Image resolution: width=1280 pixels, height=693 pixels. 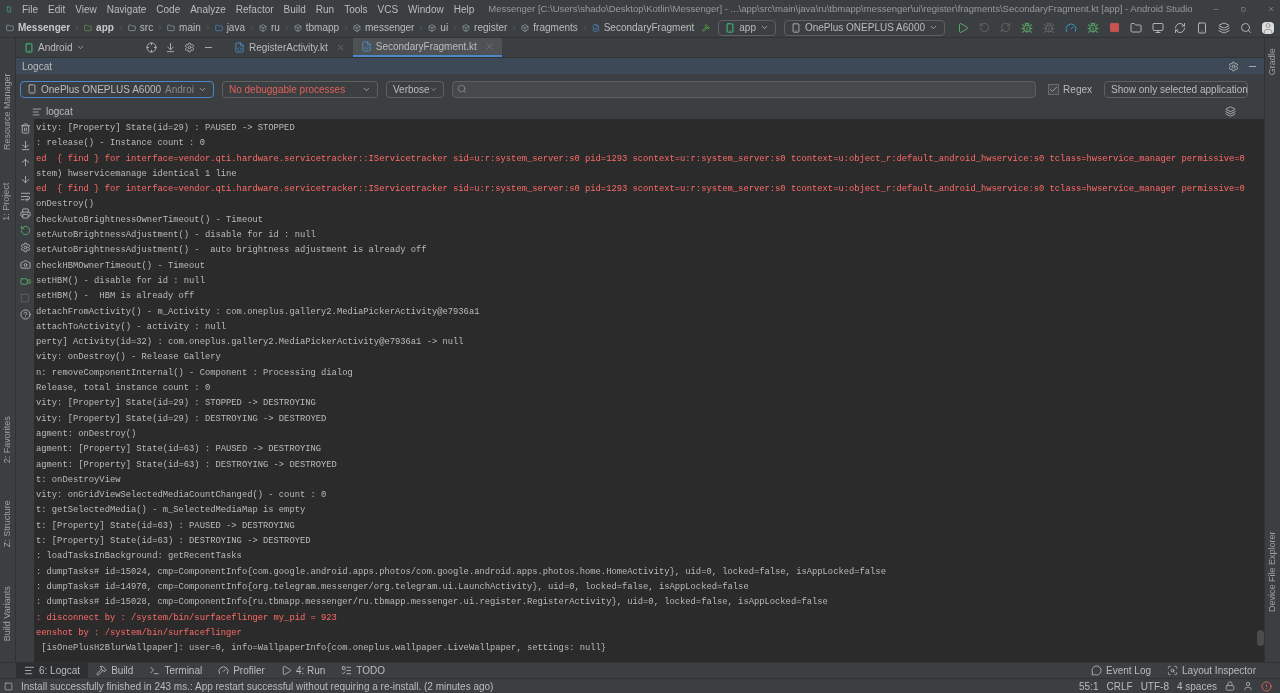 What do you see at coordinates (254, 9) in the screenshot?
I see `menu-item: Refactor` at bounding box center [254, 9].